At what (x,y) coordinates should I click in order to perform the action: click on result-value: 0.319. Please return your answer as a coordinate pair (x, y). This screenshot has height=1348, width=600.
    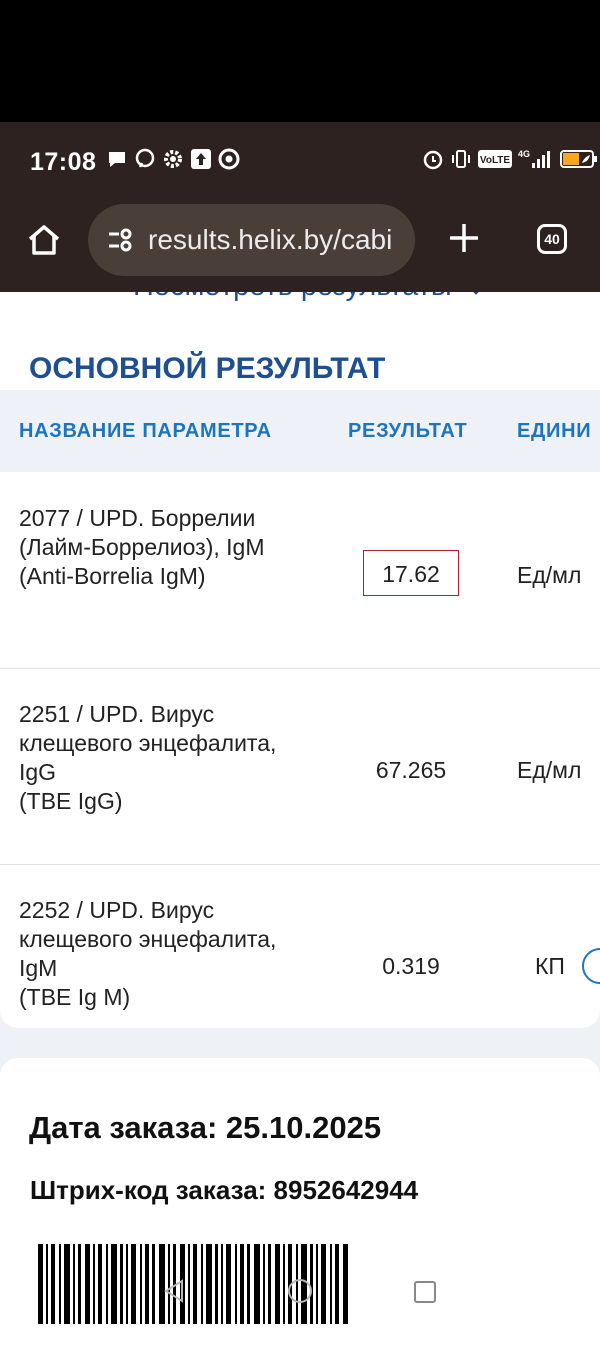
    Looking at the image, I should click on (411, 966).